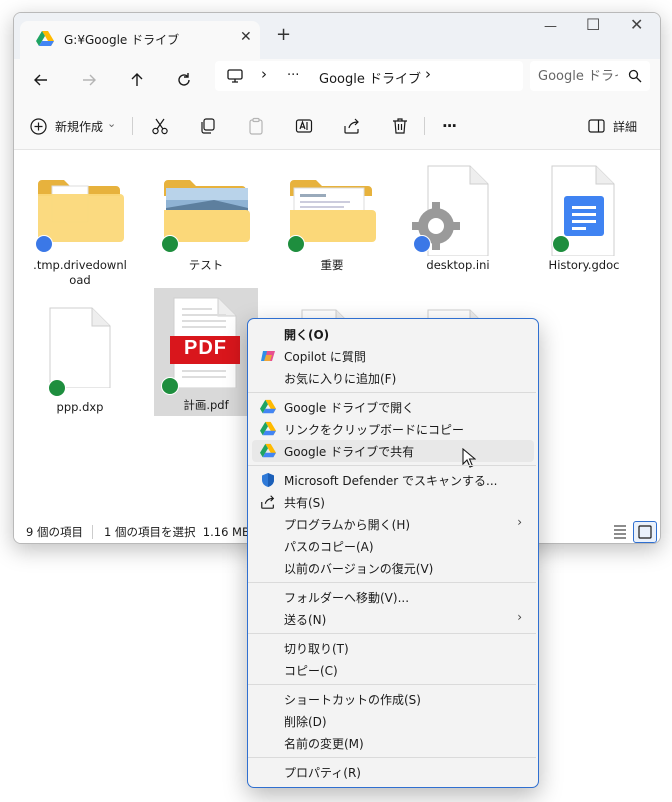 This screenshot has height=802, width=672. Describe the element at coordinates (393, 356) in the screenshot. I see `menu-item-ask-copilot: Copilot に質問` at that location.